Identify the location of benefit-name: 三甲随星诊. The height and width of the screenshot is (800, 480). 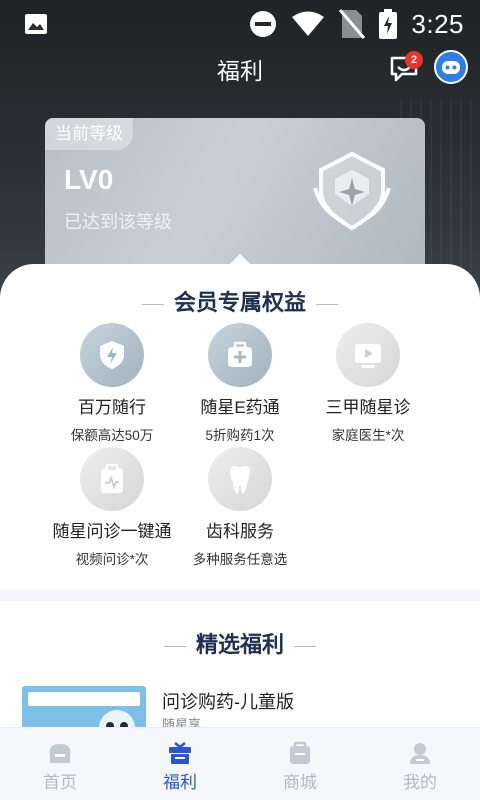
(368, 407).